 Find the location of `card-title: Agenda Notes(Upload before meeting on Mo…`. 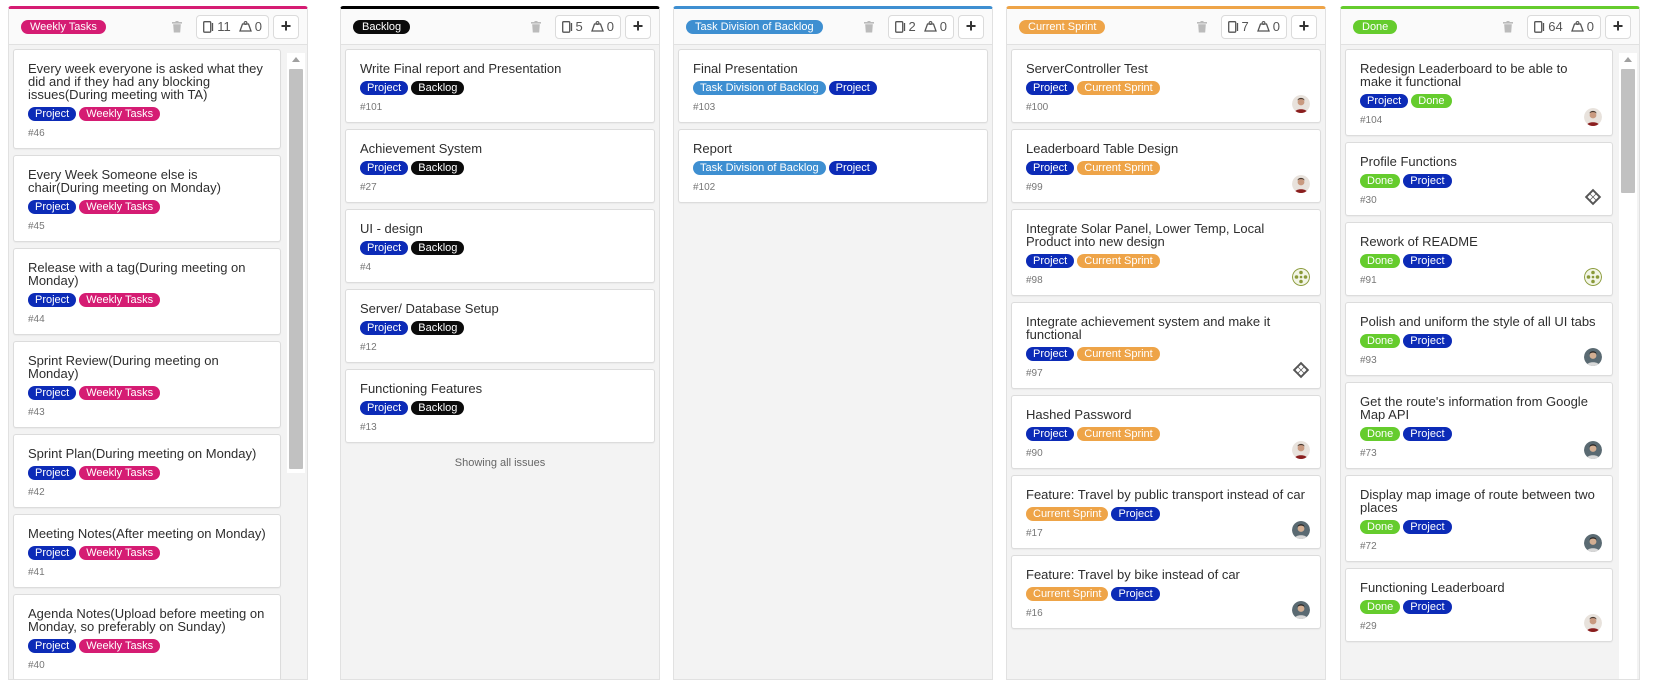

card-title: Agenda Notes(Upload before meeting on Mo… is located at coordinates (147, 620).